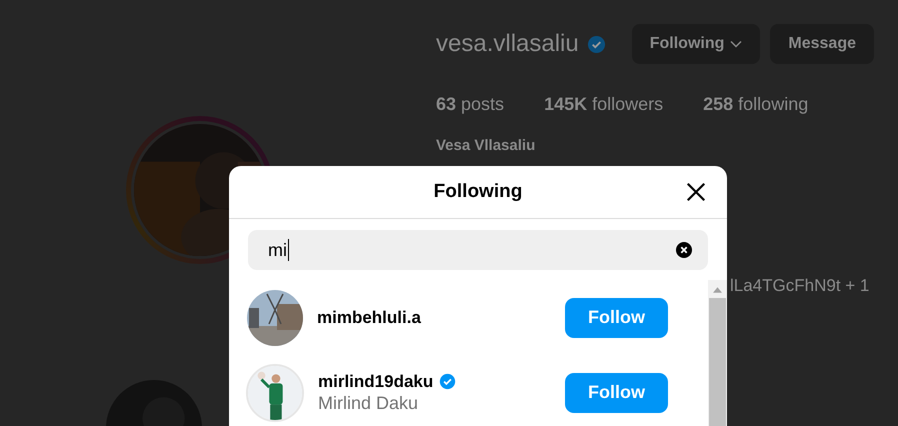 This screenshot has width=898, height=426. What do you see at coordinates (755, 104) in the screenshot?
I see `profile-stat: 258 following` at bounding box center [755, 104].